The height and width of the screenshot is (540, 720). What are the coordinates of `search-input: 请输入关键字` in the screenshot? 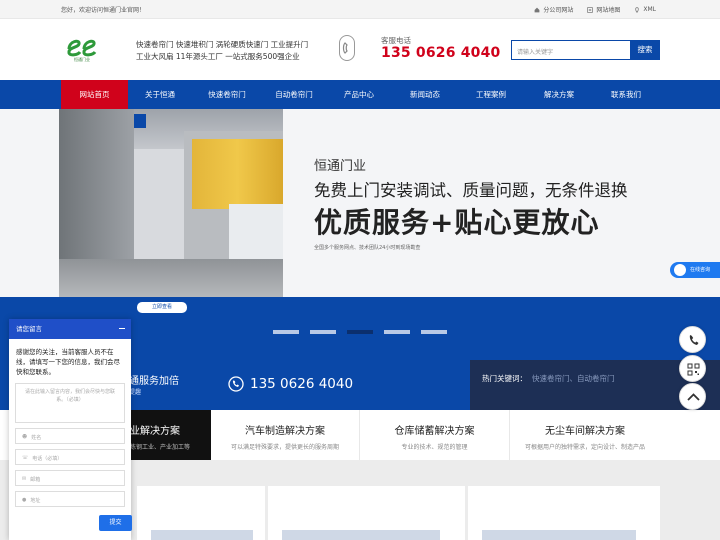 It's located at (571, 50).